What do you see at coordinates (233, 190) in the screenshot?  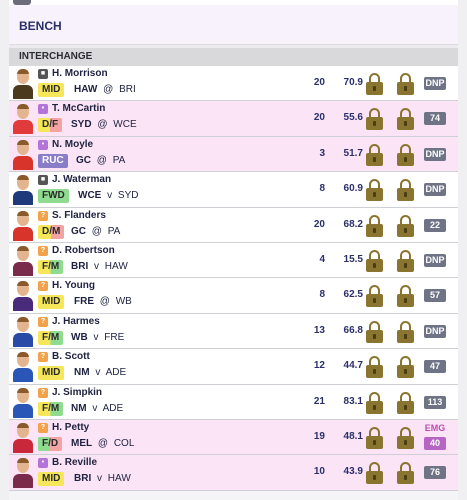 I see `player-row: ■ J. Waterman FWD WCE v SYD 8 60.9 DNP` at bounding box center [233, 190].